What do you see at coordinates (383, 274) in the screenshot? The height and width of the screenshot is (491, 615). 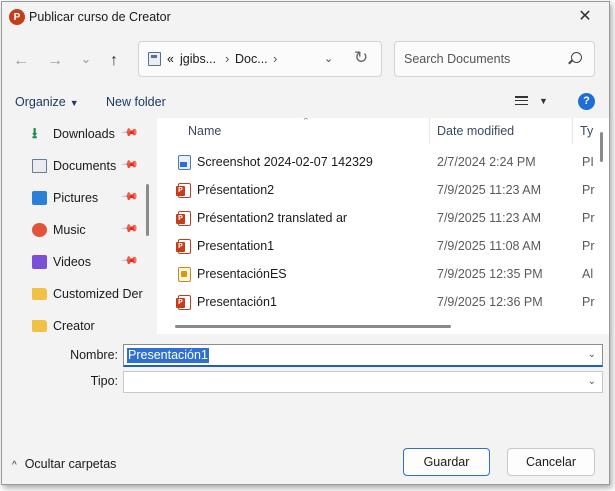 I see `file-row: PresentaciónES 7/9/2025 12:35 PM Al` at bounding box center [383, 274].